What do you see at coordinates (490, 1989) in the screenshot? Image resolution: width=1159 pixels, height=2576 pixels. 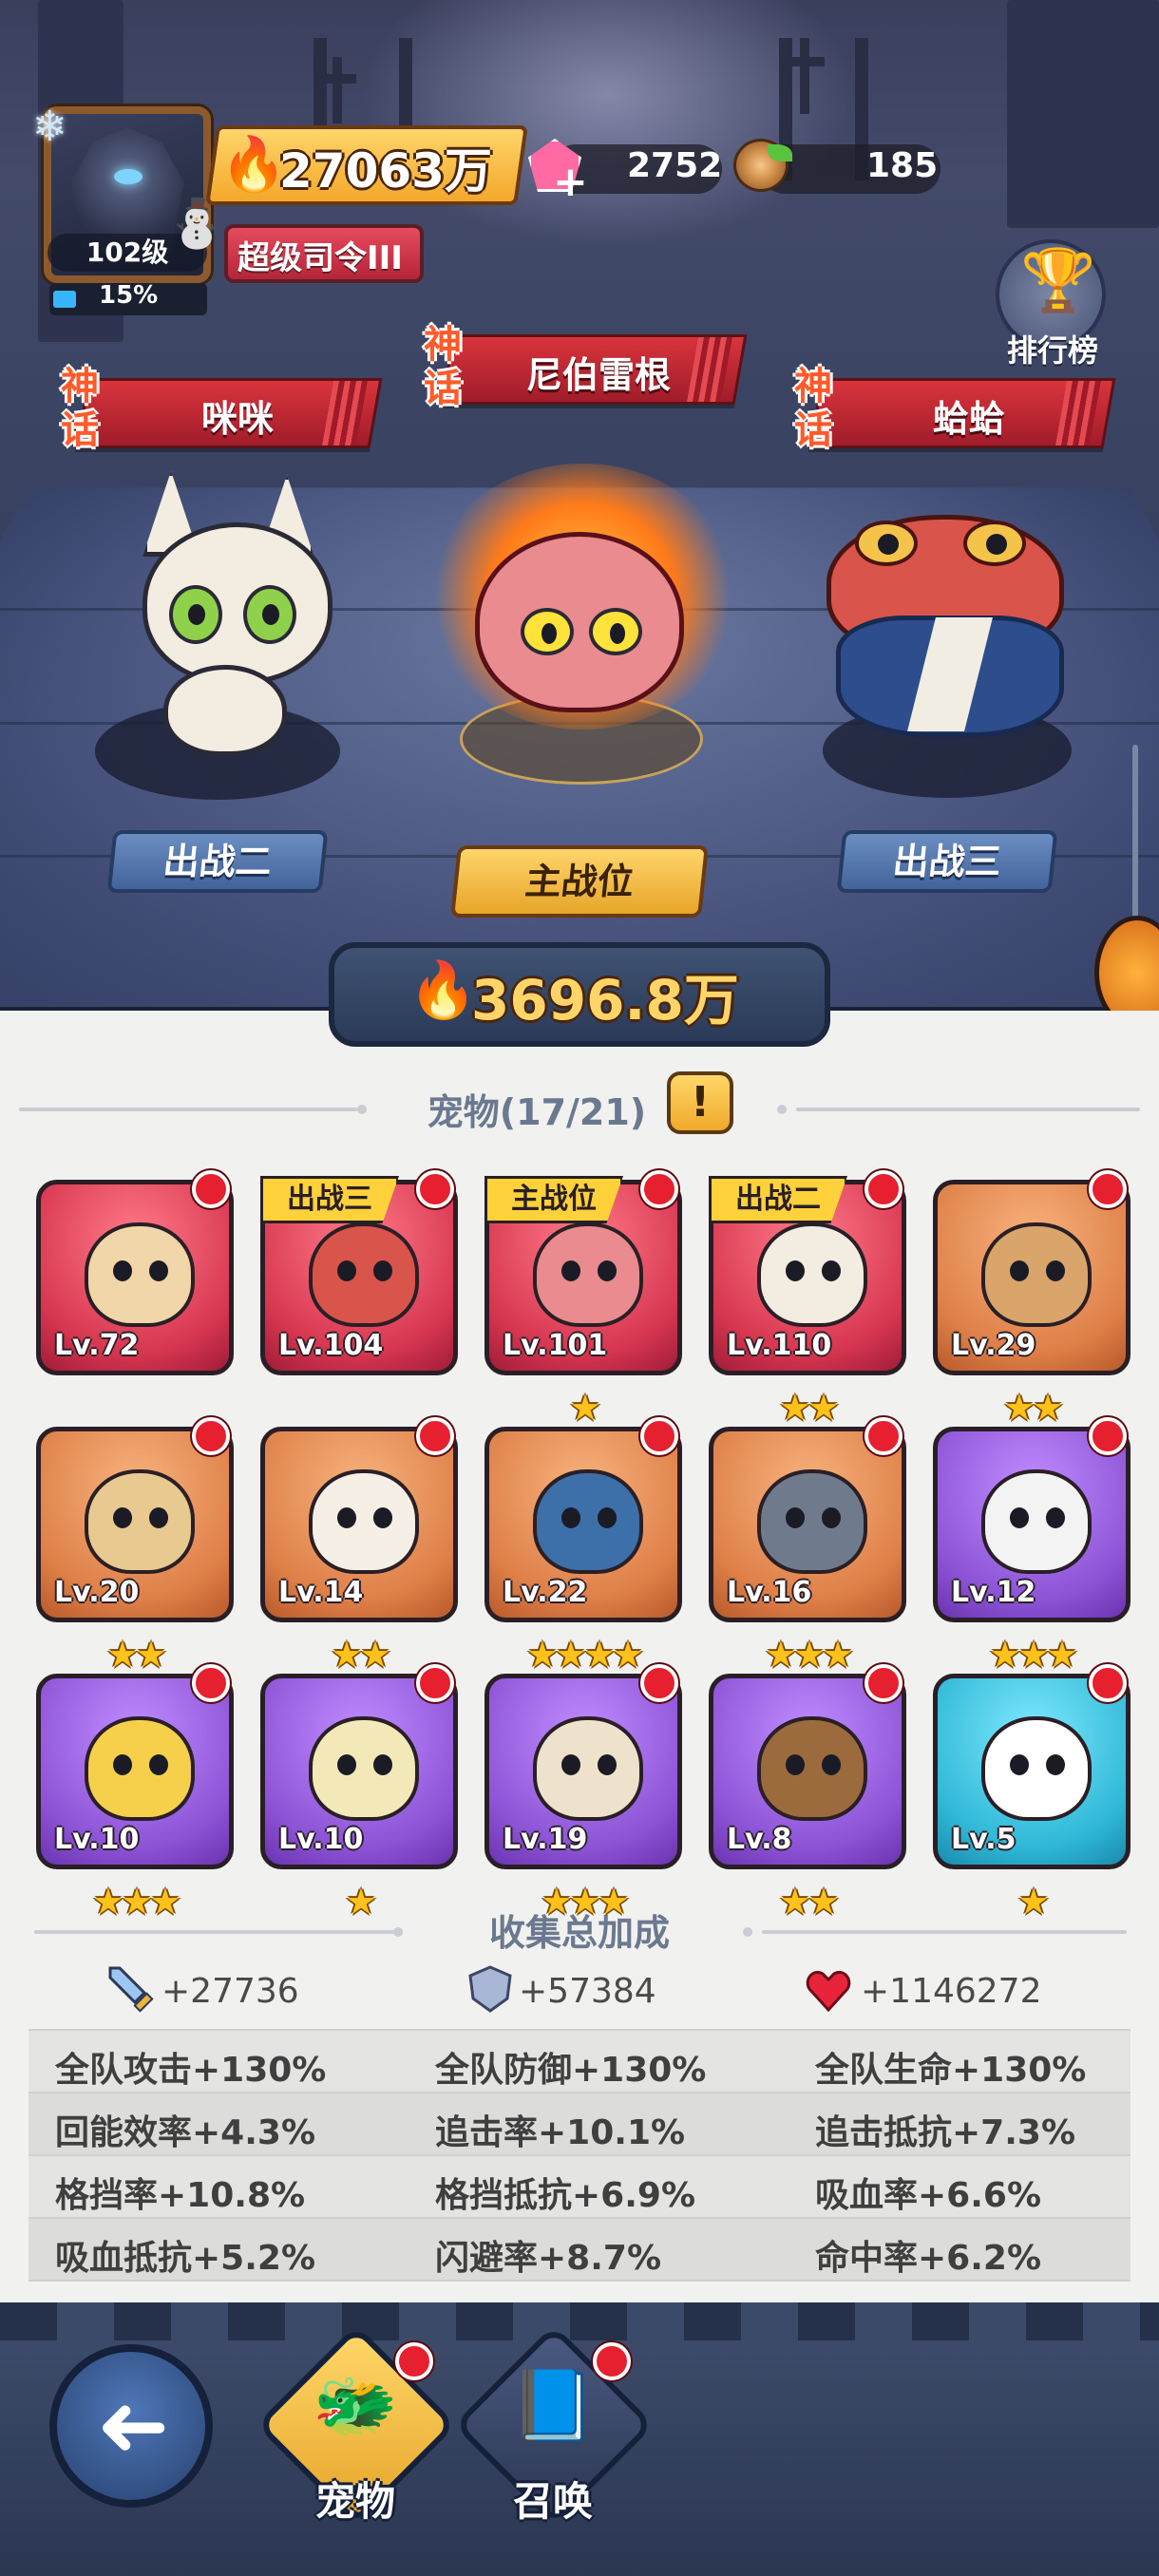 I see `shield-icon` at bounding box center [490, 1989].